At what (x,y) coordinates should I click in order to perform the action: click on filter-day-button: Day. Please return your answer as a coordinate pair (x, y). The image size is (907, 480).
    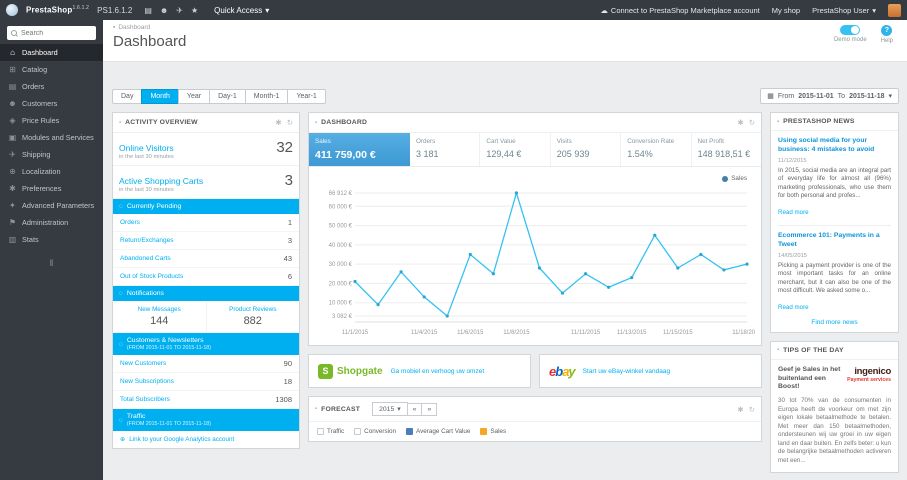
    Looking at the image, I should click on (127, 96).